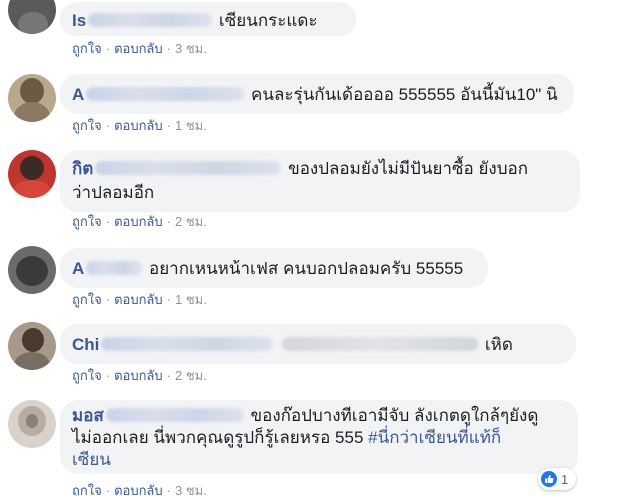 The height and width of the screenshot is (496, 620). Describe the element at coordinates (394, 415) in the screenshot. I see `comment-text: ของก๊อปบางทีเอามีจับ ลังเกตดูใกล้ๆยังดู` at that location.